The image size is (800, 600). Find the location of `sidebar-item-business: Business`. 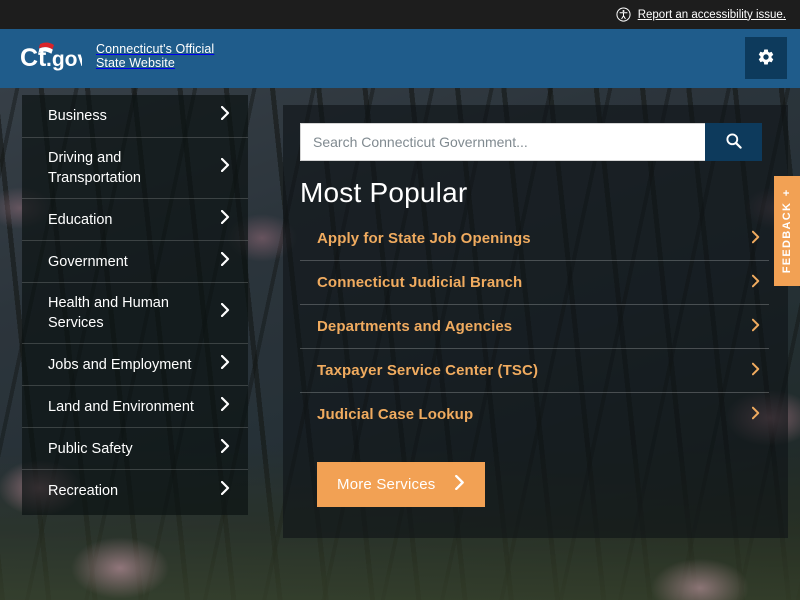

sidebar-item-business: Business is located at coordinates (135, 116).